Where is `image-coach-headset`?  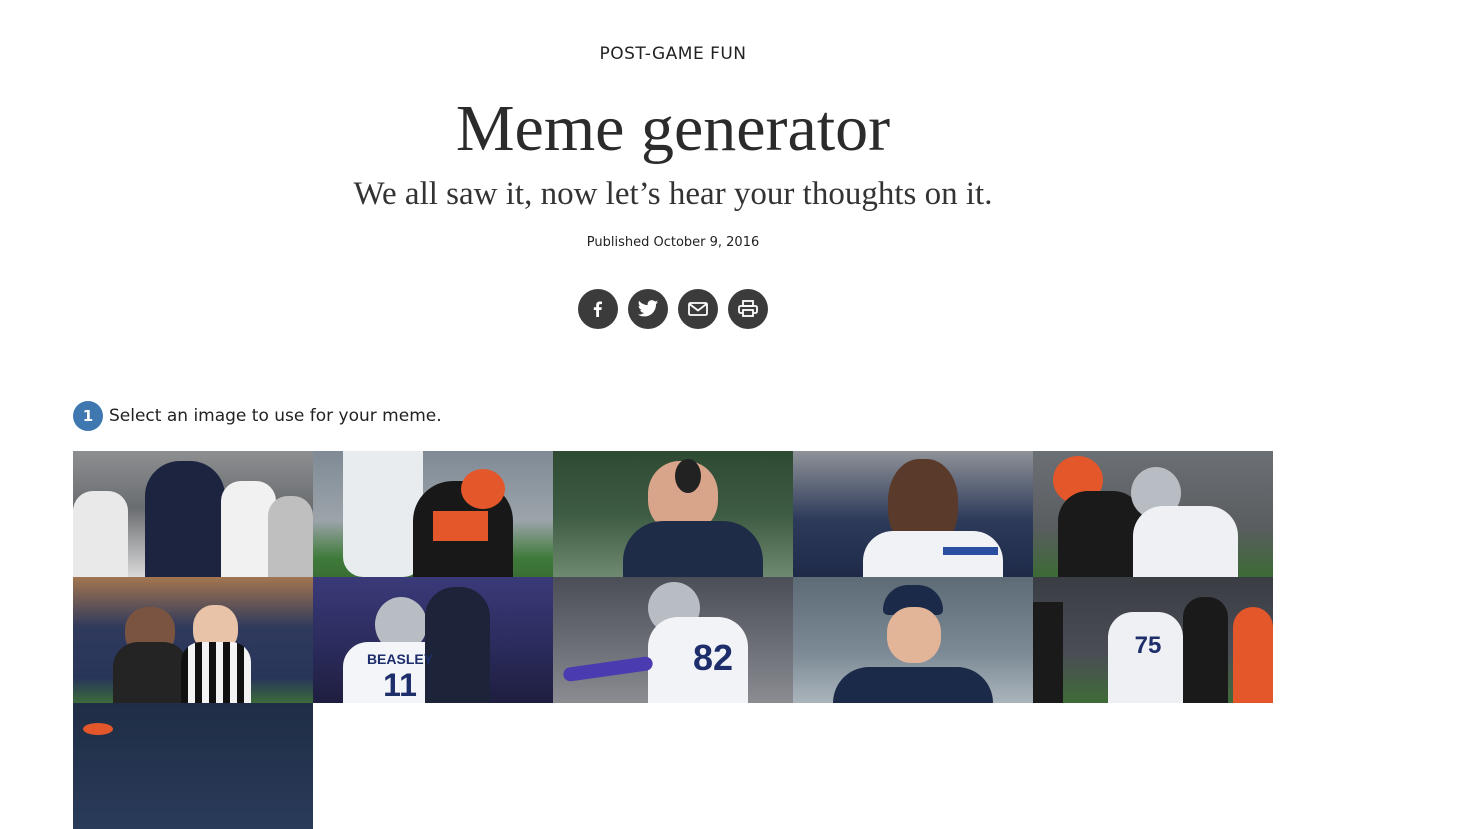 image-coach-headset is located at coordinates (673, 514).